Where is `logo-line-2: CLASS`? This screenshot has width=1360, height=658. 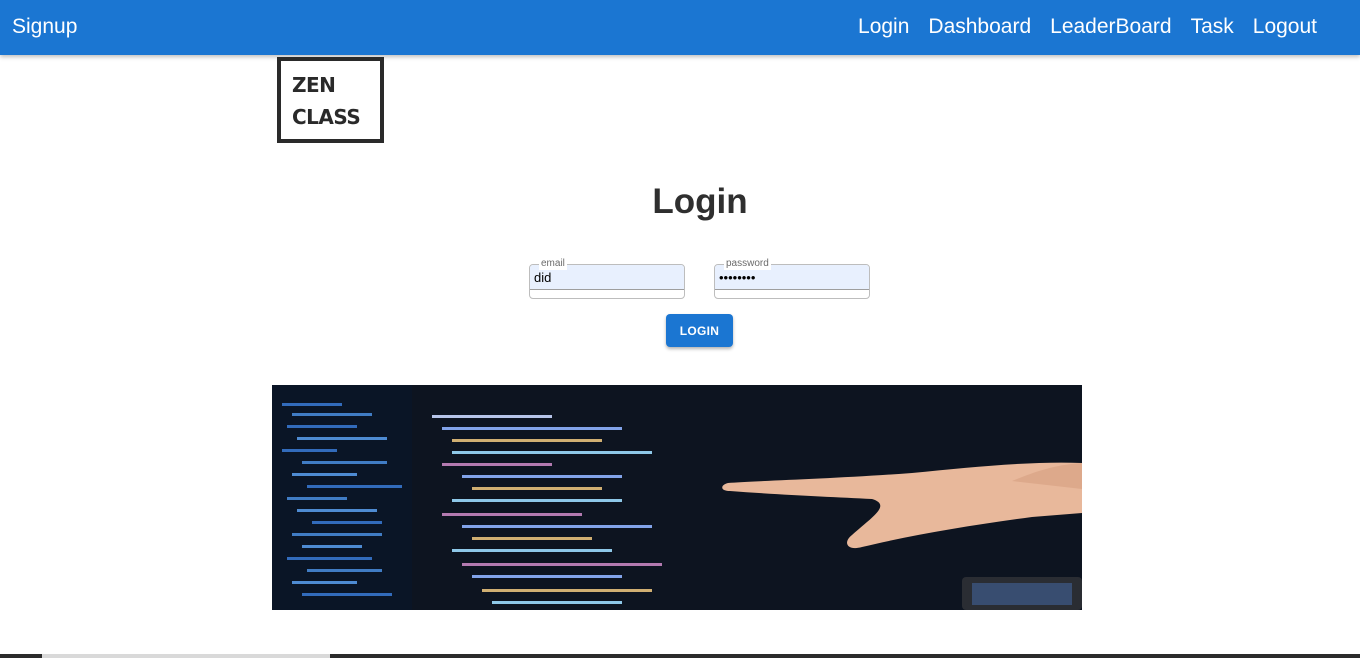
logo-line-2: CLASS is located at coordinates (326, 117).